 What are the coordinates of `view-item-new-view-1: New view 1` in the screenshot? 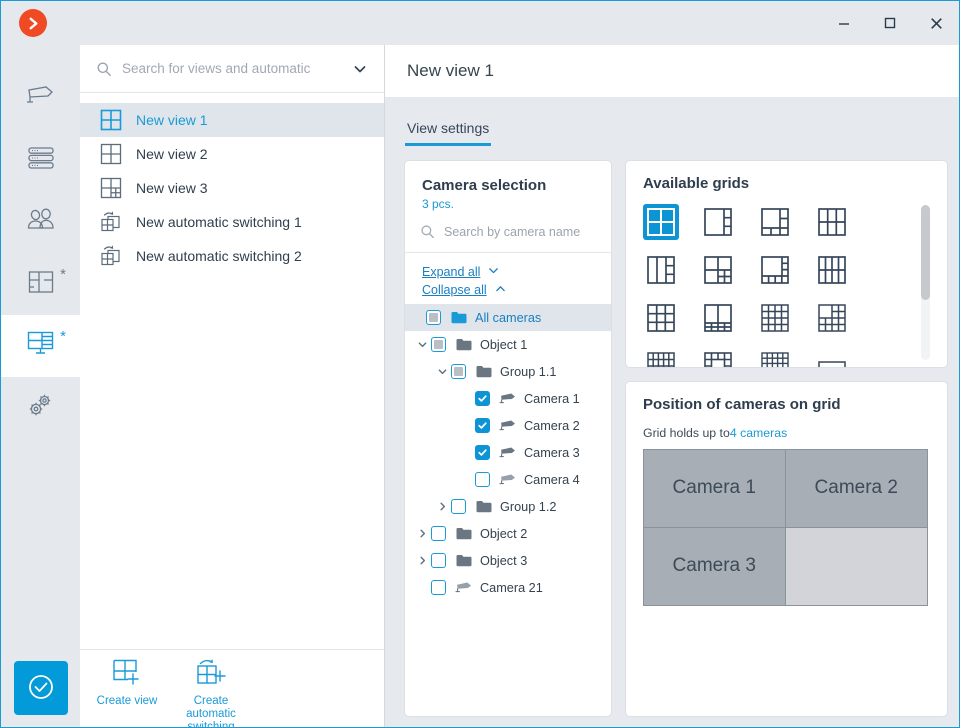 It's located at (232, 120).